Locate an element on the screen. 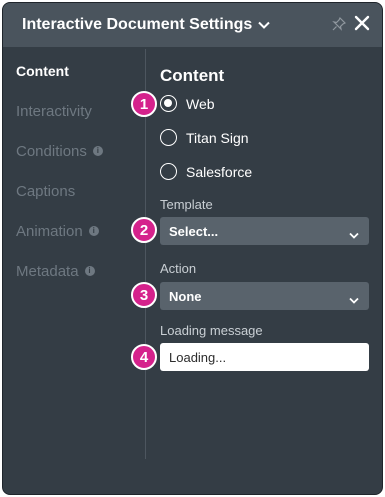  radio-web: Web is located at coordinates (187, 103).